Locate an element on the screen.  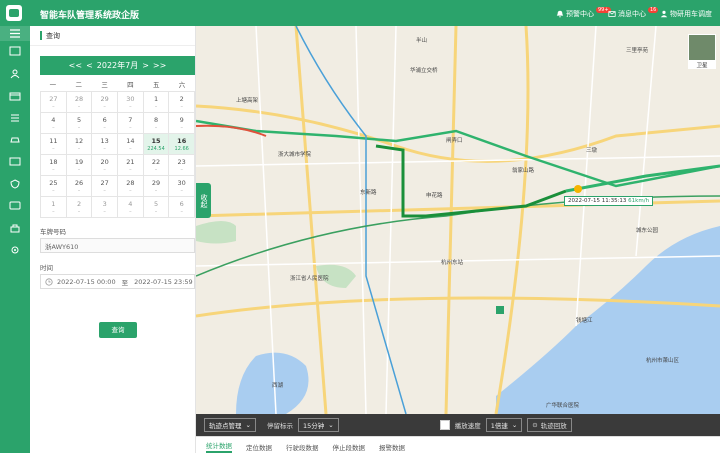
calendar-day: 3– is located at coordinates (105, 207).